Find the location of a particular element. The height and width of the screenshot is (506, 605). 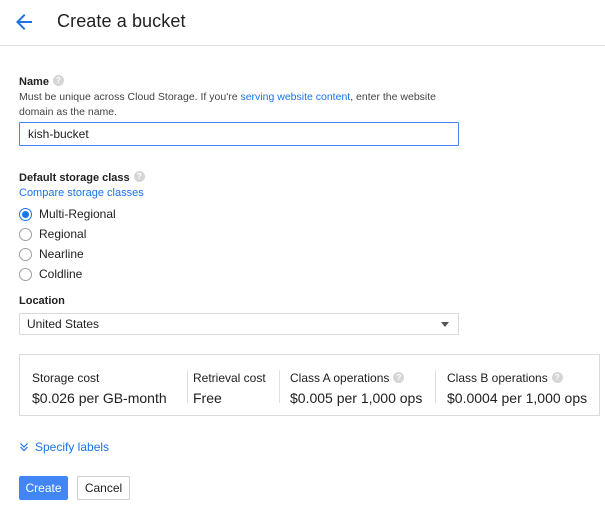

radio-option-nearline: Nearline is located at coordinates (82, 254).